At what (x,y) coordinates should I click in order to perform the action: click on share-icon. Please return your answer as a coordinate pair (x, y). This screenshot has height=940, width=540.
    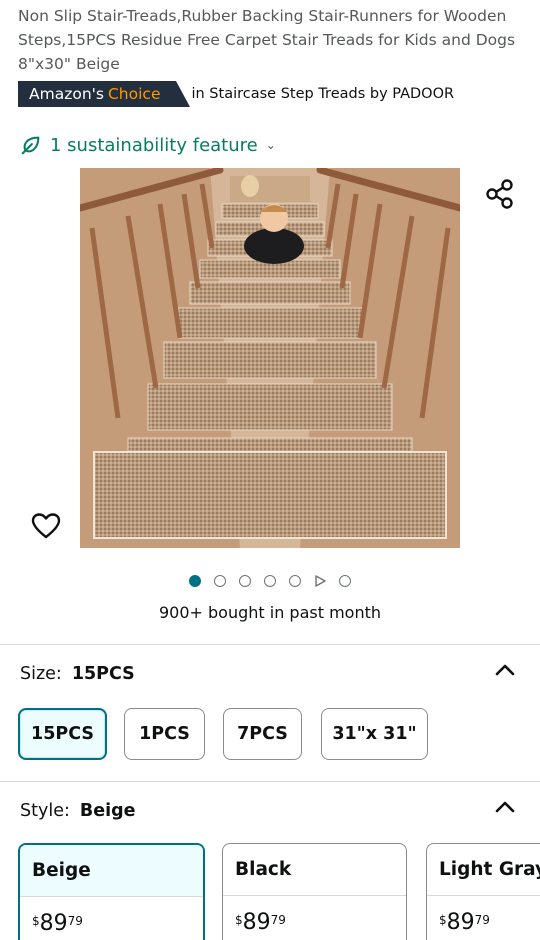
    Looking at the image, I should click on (500, 194).